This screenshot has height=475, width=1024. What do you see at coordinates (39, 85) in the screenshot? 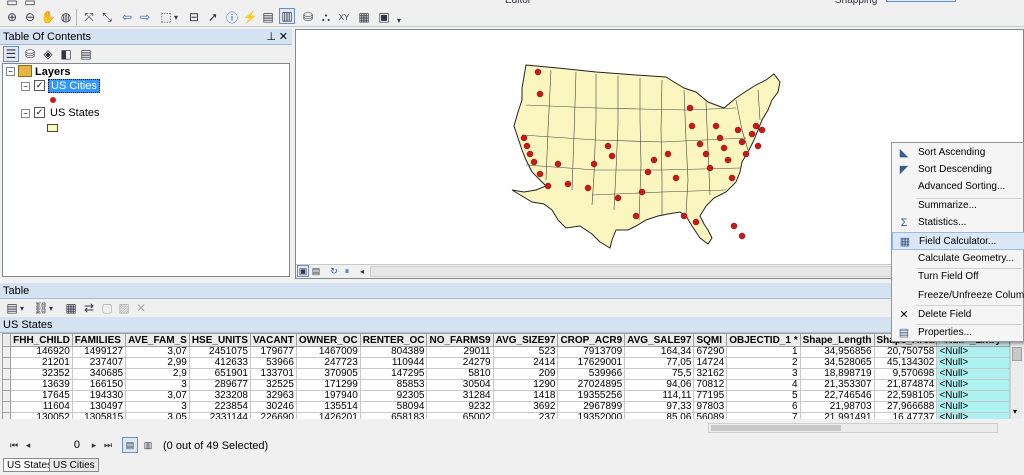
I see `us-cities-checkbox: ✓` at bounding box center [39, 85].